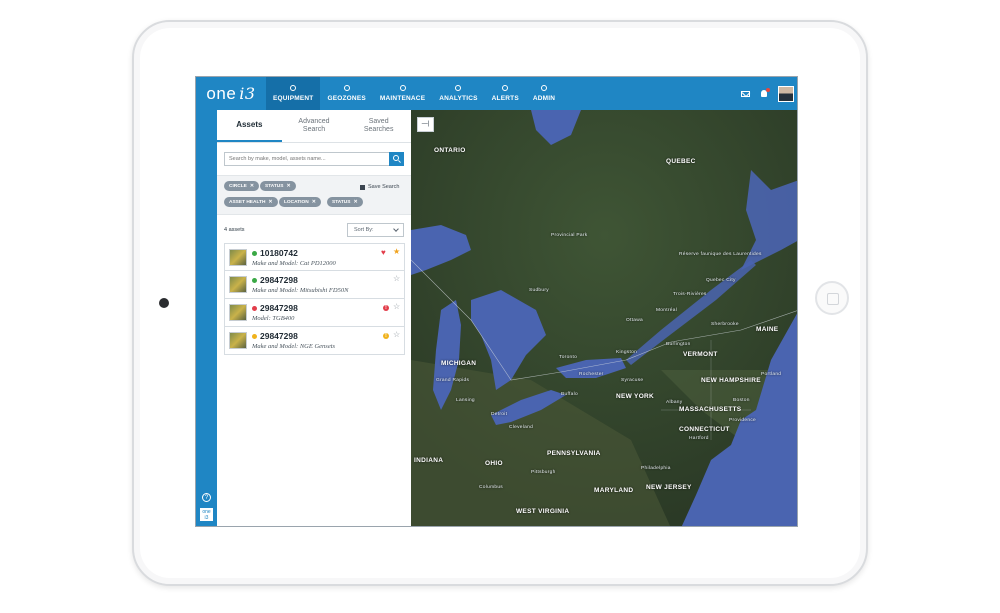 The image size is (1000, 613). Describe the element at coordinates (425, 124) in the screenshot. I see `collapse-panel-button: —|` at that location.